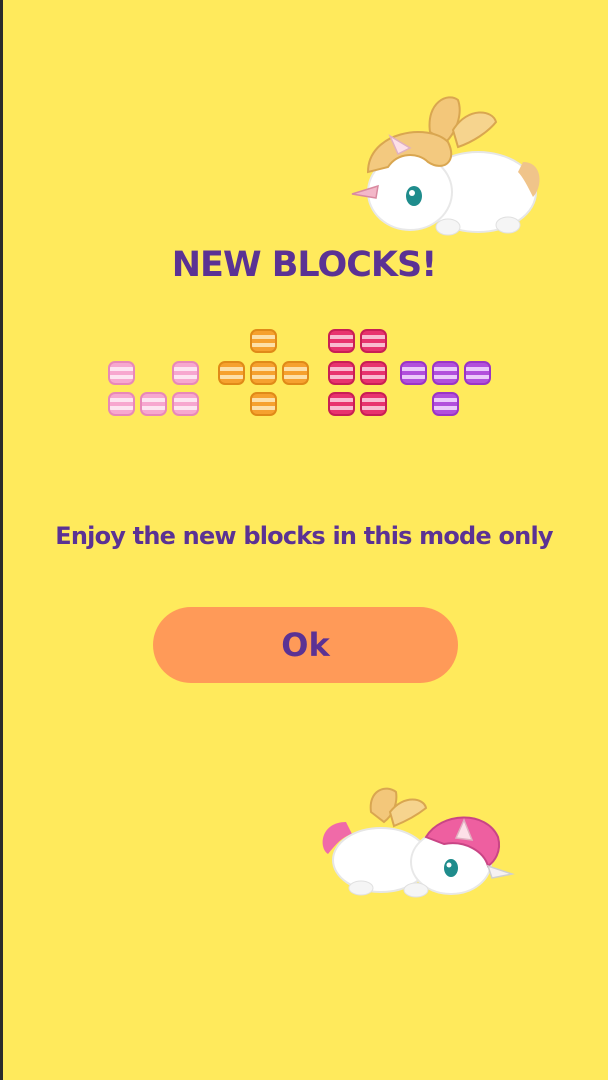 This screenshot has width=608, height=1080. What do you see at coordinates (418, 841) in the screenshot?
I see `unicorn-mascot-bottom` at bounding box center [418, 841].